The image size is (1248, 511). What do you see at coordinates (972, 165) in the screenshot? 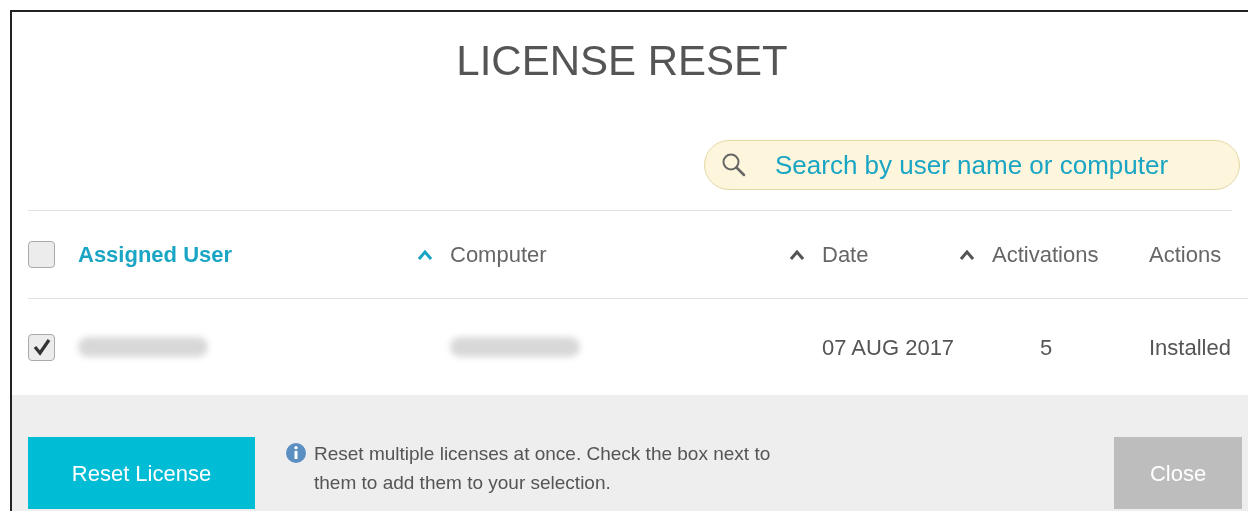
I see `search-field: Search by user name or computer` at bounding box center [972, 165].